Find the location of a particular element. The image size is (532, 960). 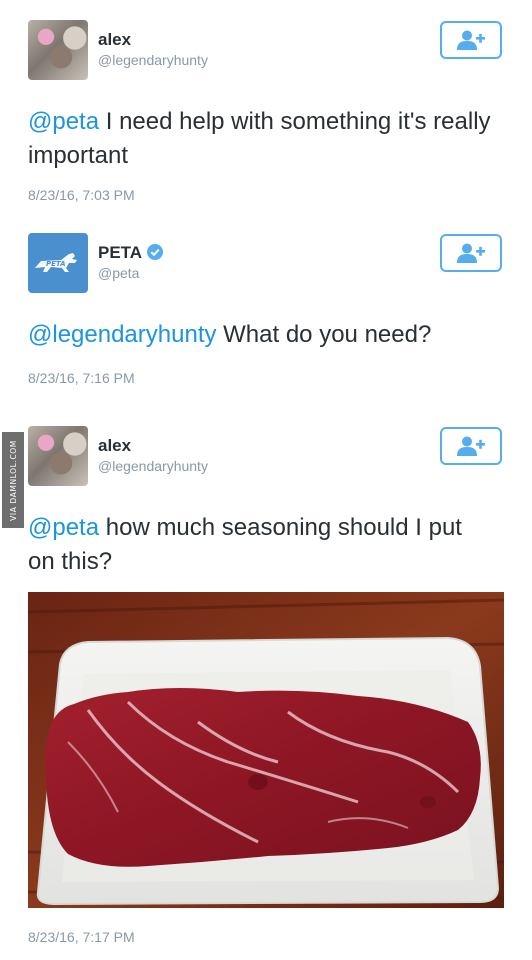

verified-badge-icon is located at coordinates (155, 252).